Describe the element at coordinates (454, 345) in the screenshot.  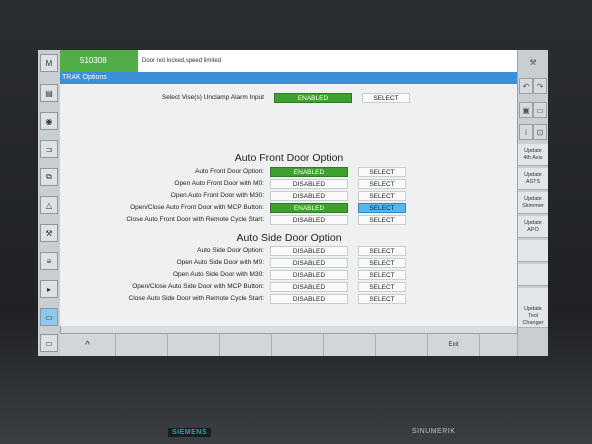
I see `exit-softkey: Exit` at that location.